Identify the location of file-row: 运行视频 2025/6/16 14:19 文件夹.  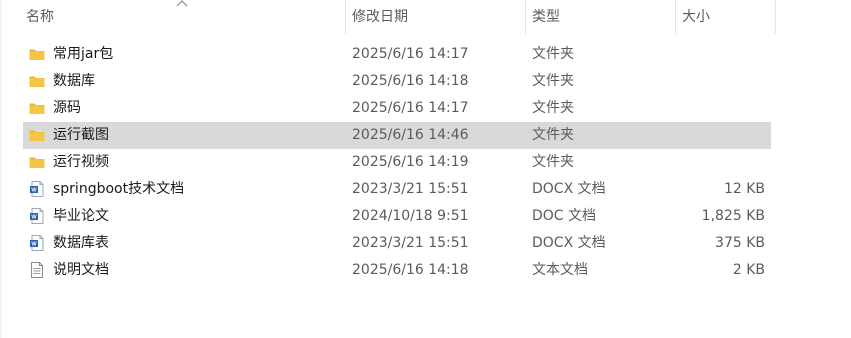
(397, 162).